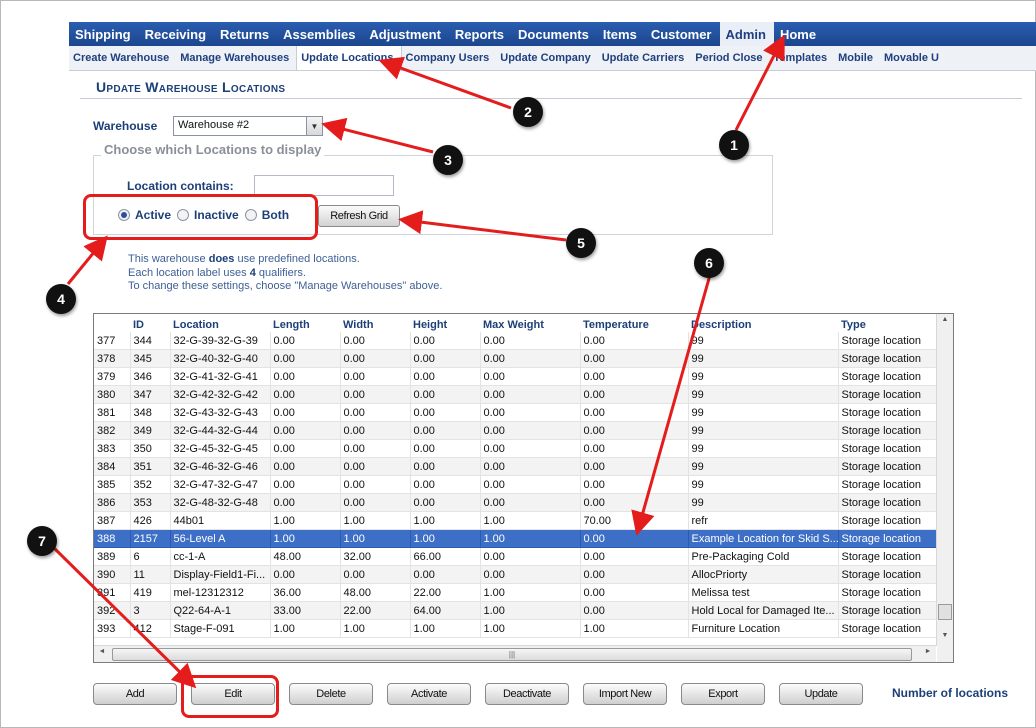 This screenshot has width=1036, height=728. What do you see at coordinates (734, 145) in the screenshot?
I see `annotation-badge-1: 1` at bounding box center [734, 145].